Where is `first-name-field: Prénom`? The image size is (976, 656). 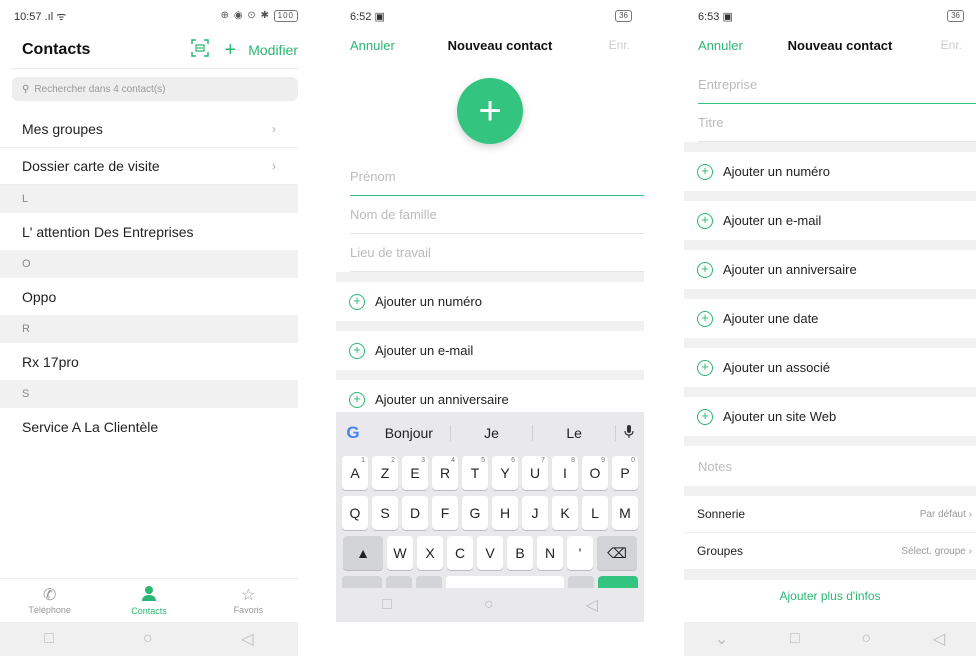 first-name-field: Prénom is located at coordinates (497, 177).